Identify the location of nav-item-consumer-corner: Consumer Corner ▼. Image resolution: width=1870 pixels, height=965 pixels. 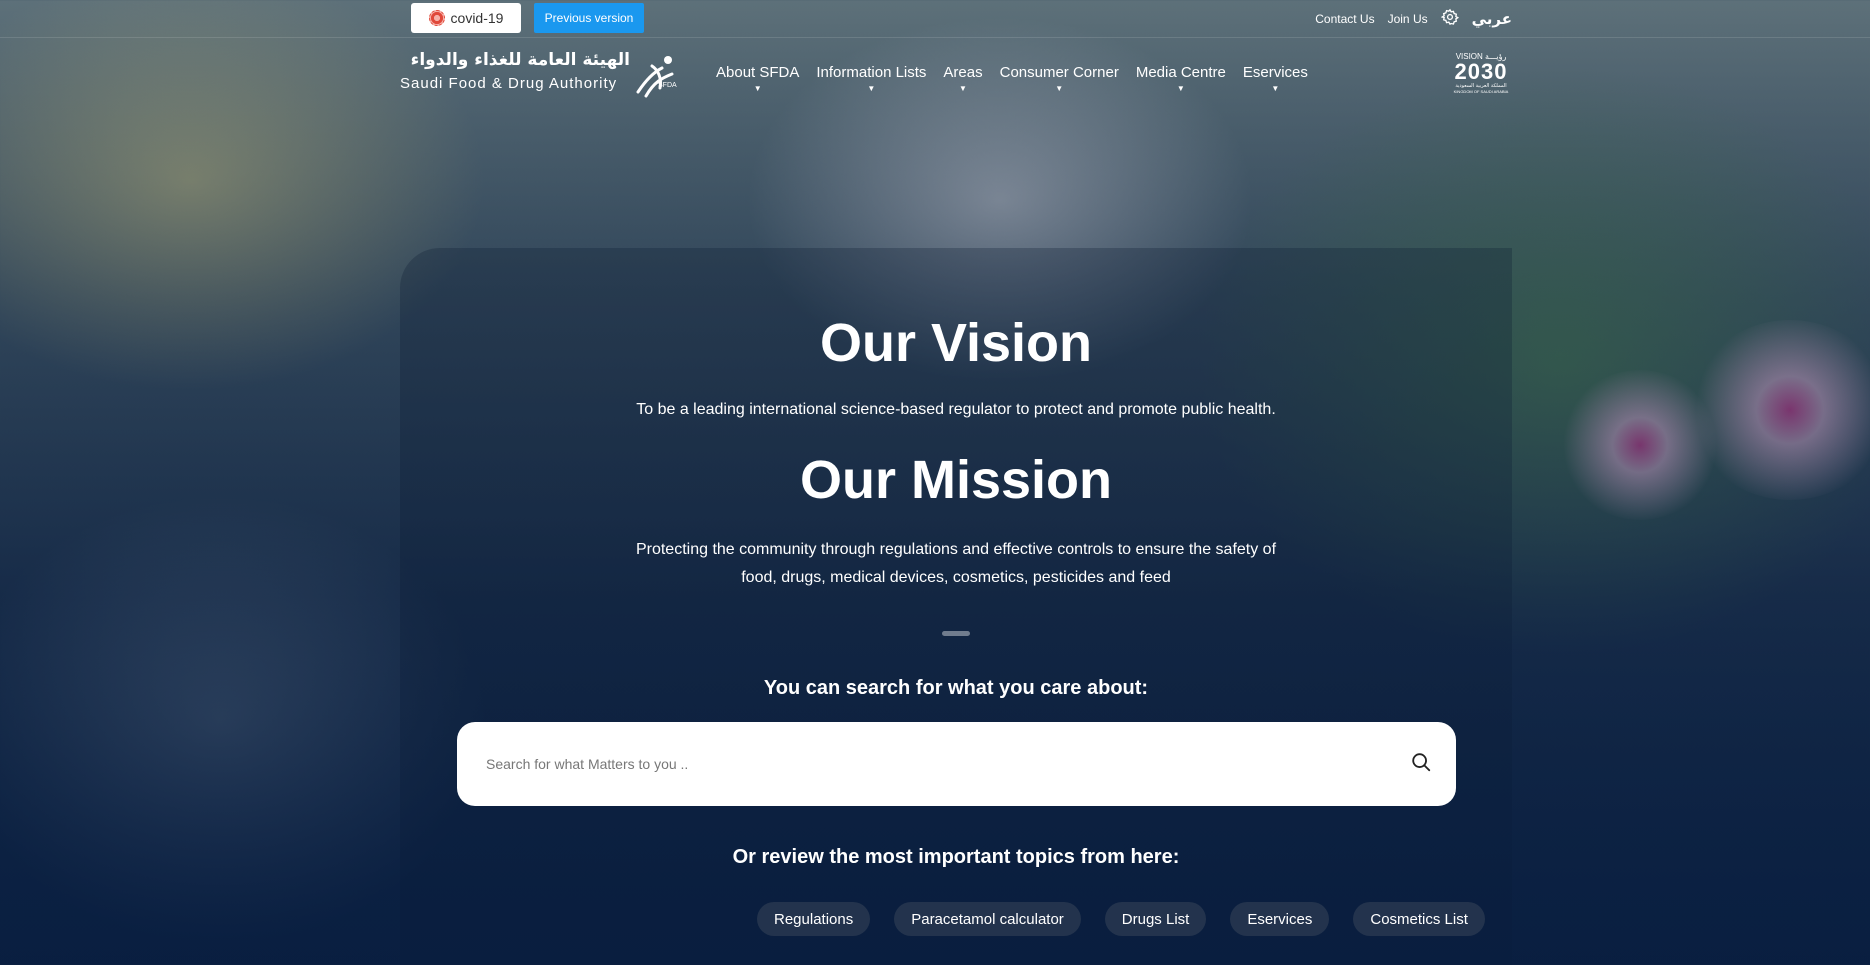
(1059, 78).